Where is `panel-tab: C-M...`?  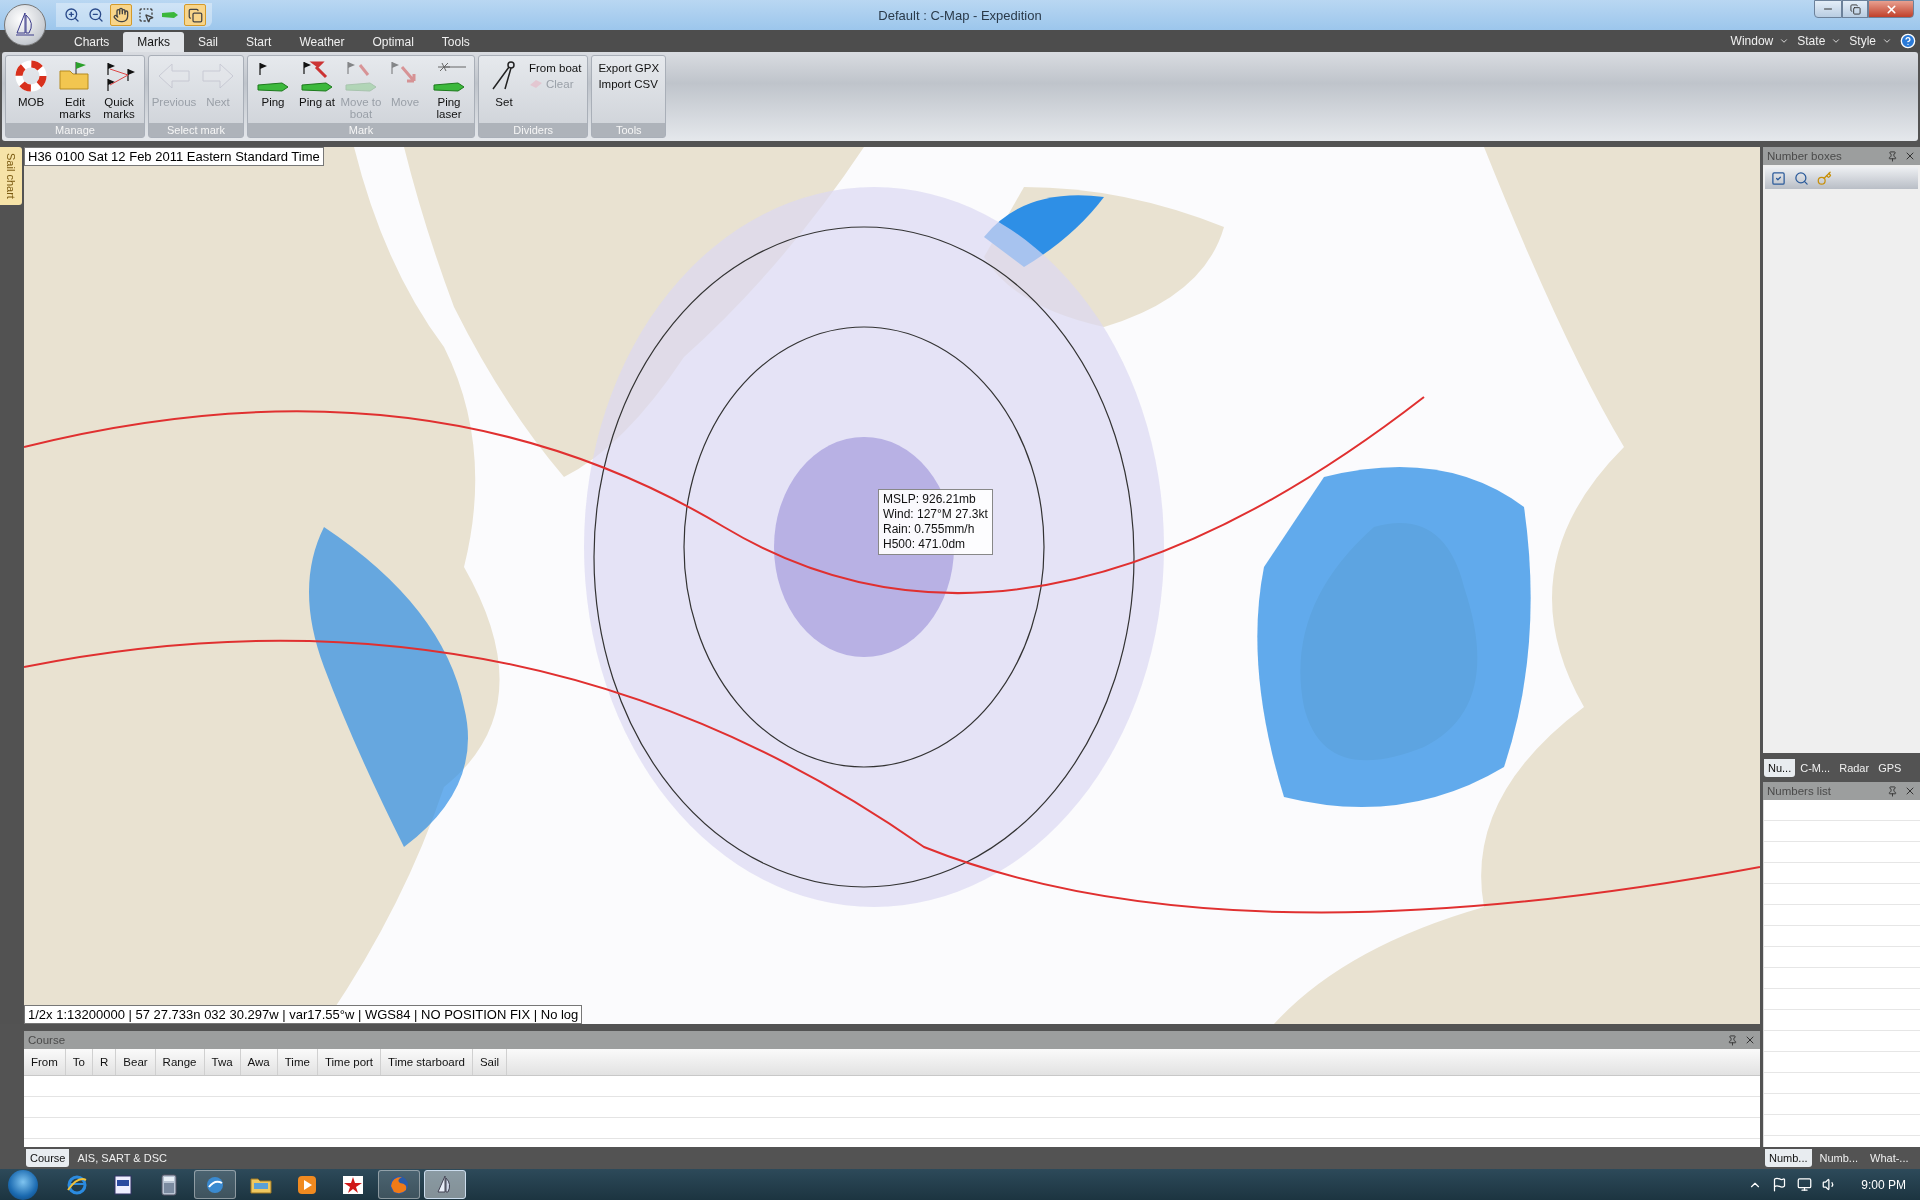
panel-tab: C-M... is located at coordinates (1815, 768).